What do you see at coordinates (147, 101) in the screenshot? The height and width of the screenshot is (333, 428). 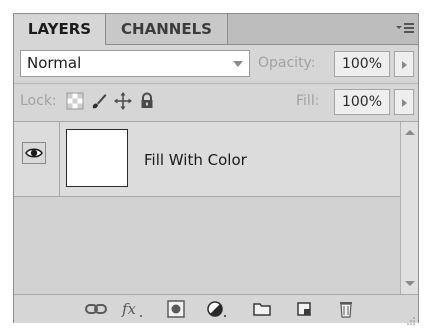 I see `lock-all-icon` at bounding box center [147, 101].